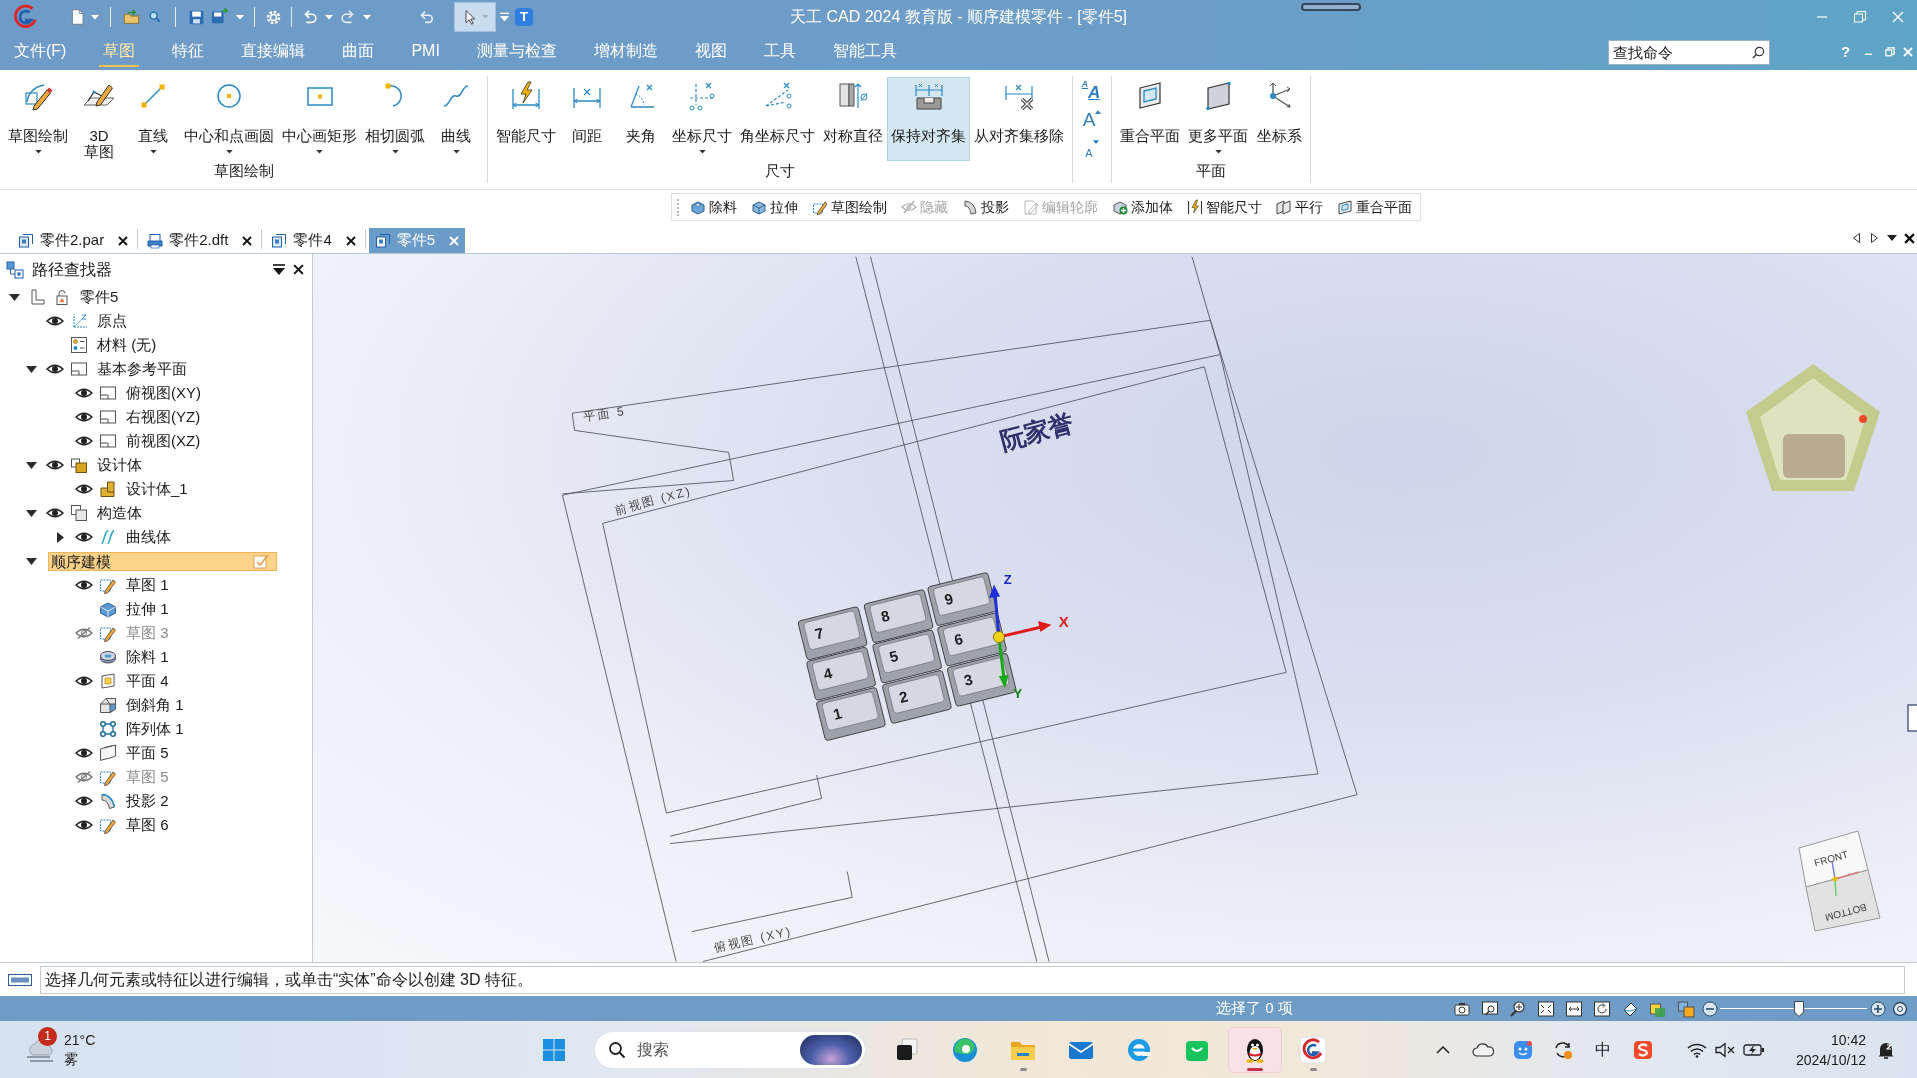 The width and height of the screenshot is (1917, 1078). What do you see at coordinates (524, 17) in the screenshot?
I see `t-button: T` at bounding box center [524, 17].